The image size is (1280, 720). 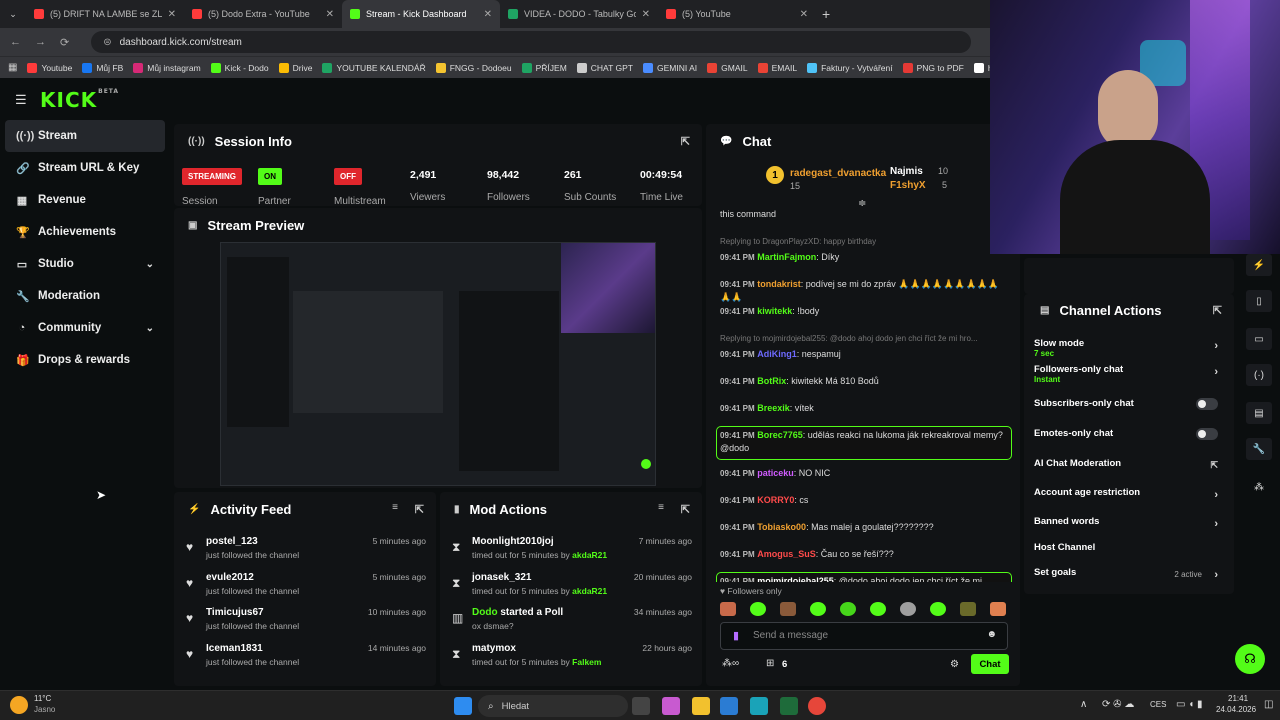 What do you see at coordinates (786, 554) in the screenshot?
I see `chat-username: Amogus_SuS` at bounding box center [786, 554].